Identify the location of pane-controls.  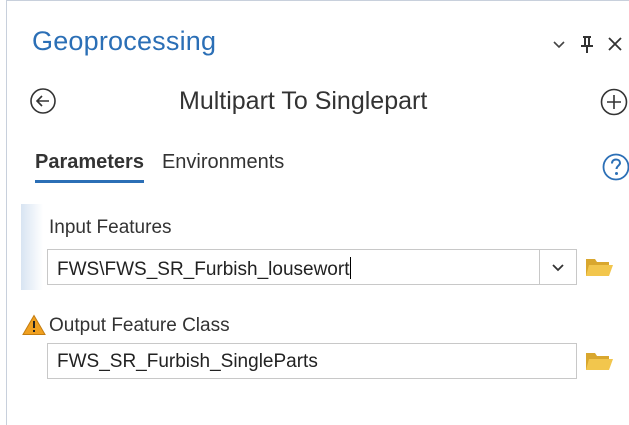
(587, 44).